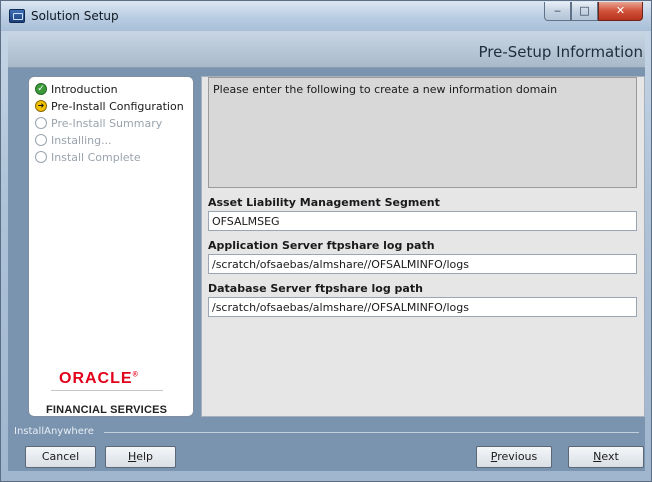  I want to click on oracle-logo: ORACLE®, so click(99, 378).